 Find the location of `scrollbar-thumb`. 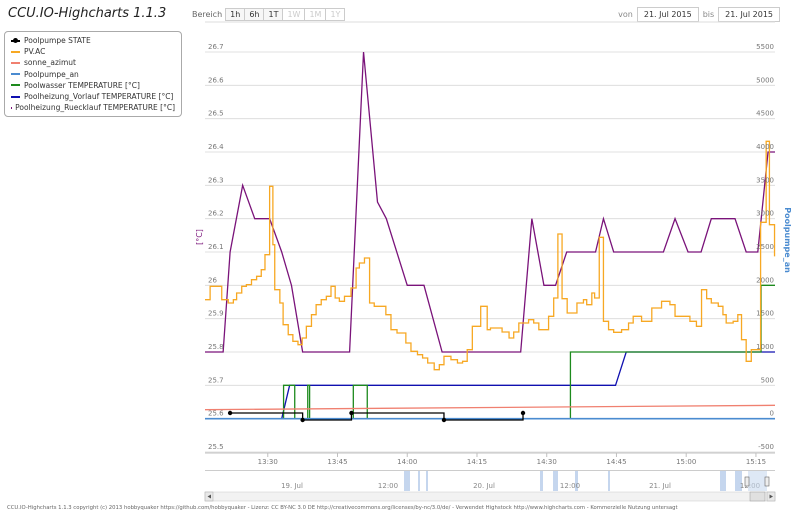

scrollbar-thumb is located at coordinates (757, 496).